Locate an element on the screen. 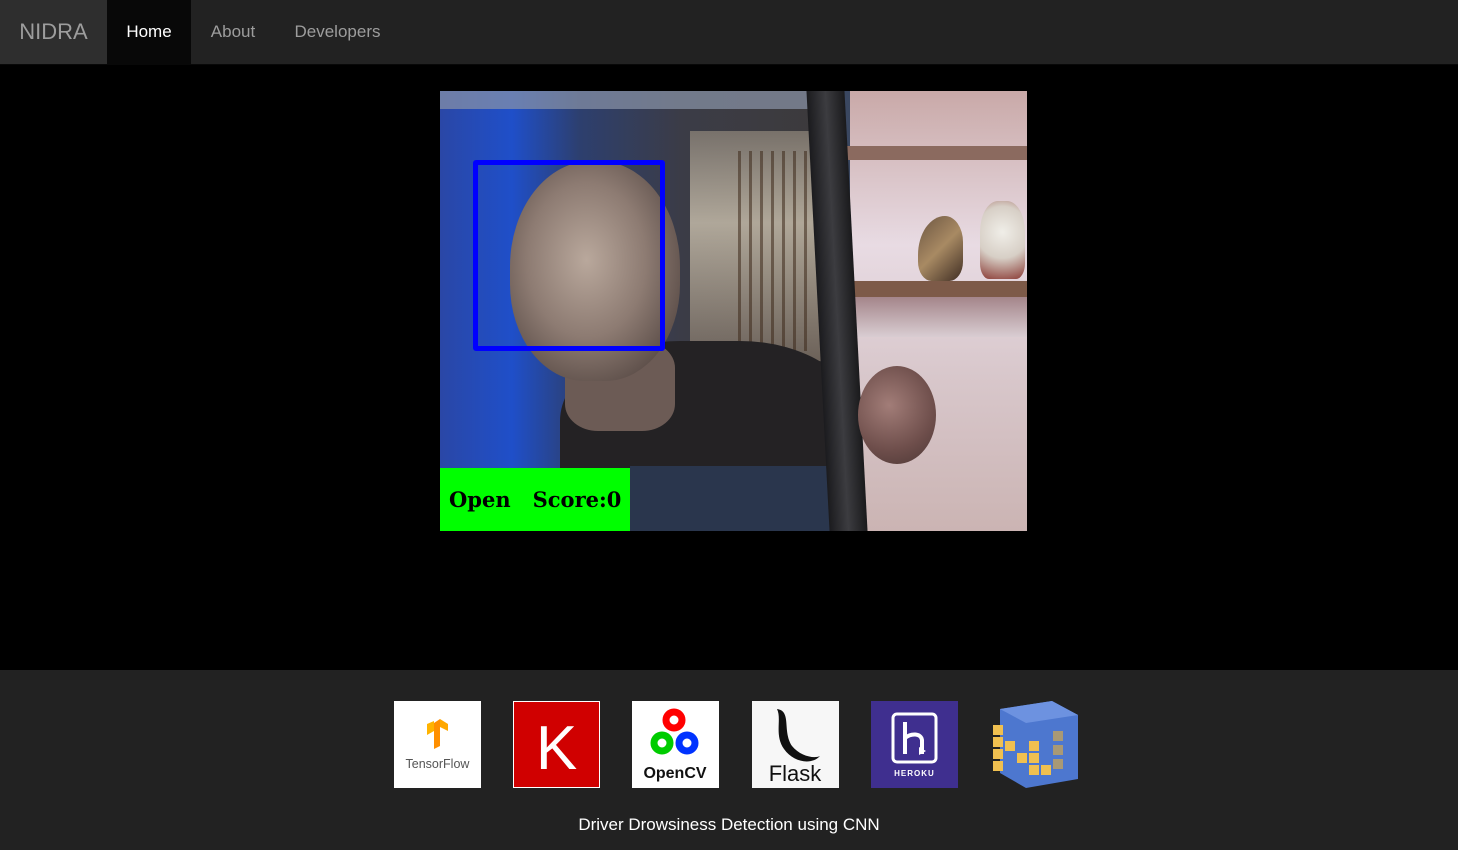 The height and width of the screenshot is (850, 1458). numpy-logo-icon is located at coordinates (1034, 744).